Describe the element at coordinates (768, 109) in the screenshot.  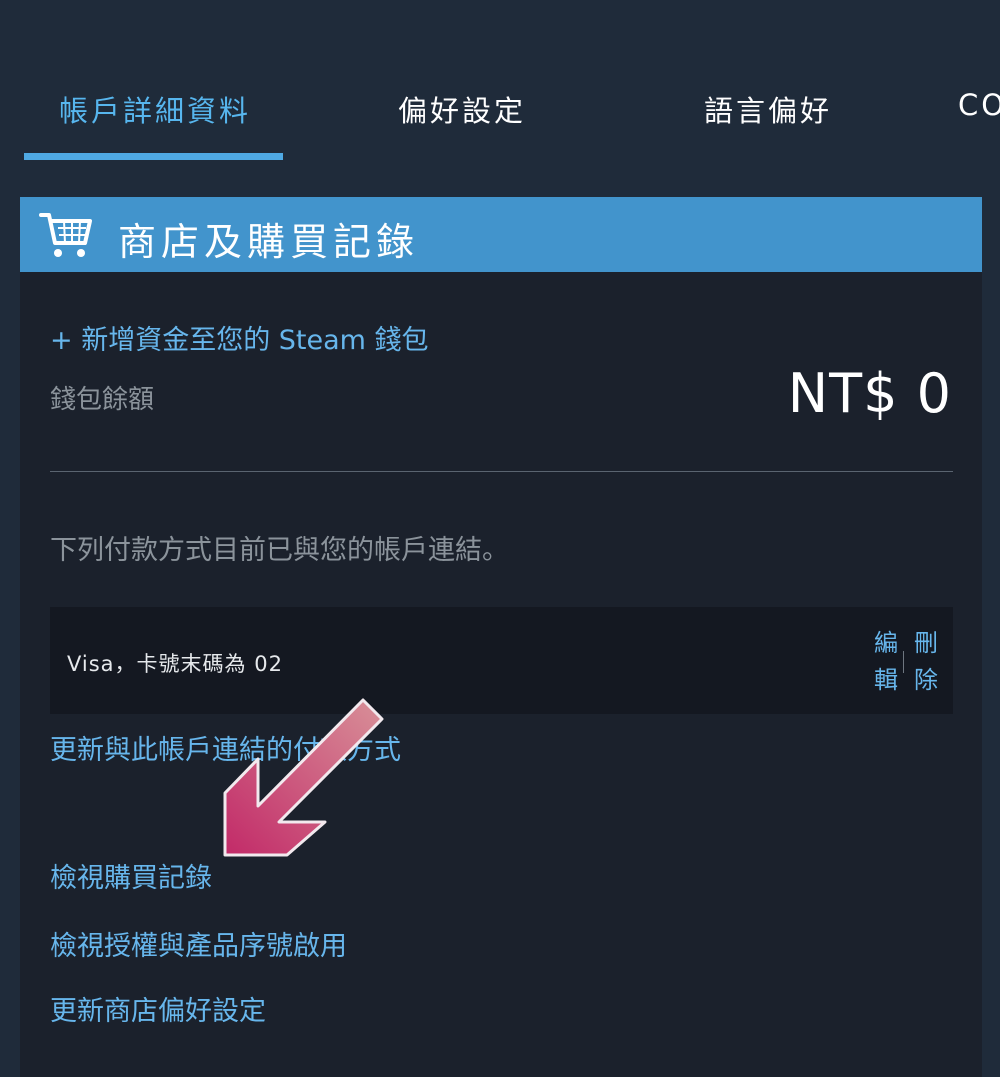
I see `tab-language-preferences: 語言偏好` at that location.